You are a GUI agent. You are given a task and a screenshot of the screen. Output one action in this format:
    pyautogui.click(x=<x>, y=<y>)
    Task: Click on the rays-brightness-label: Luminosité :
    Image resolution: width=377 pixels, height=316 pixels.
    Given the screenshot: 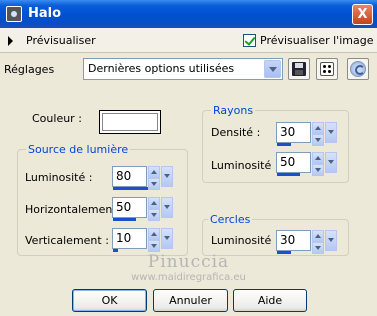 What is the action you would take?
    pyautogui.click(x=245, y=165)
    